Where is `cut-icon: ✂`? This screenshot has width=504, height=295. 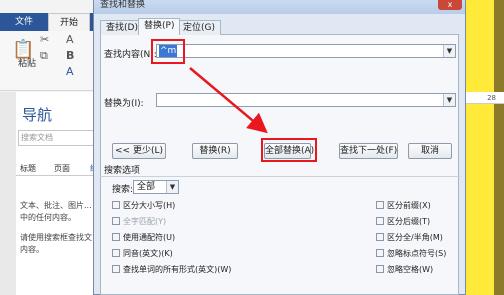
cut-icon: ✂ is located at coordinates (44, 39).